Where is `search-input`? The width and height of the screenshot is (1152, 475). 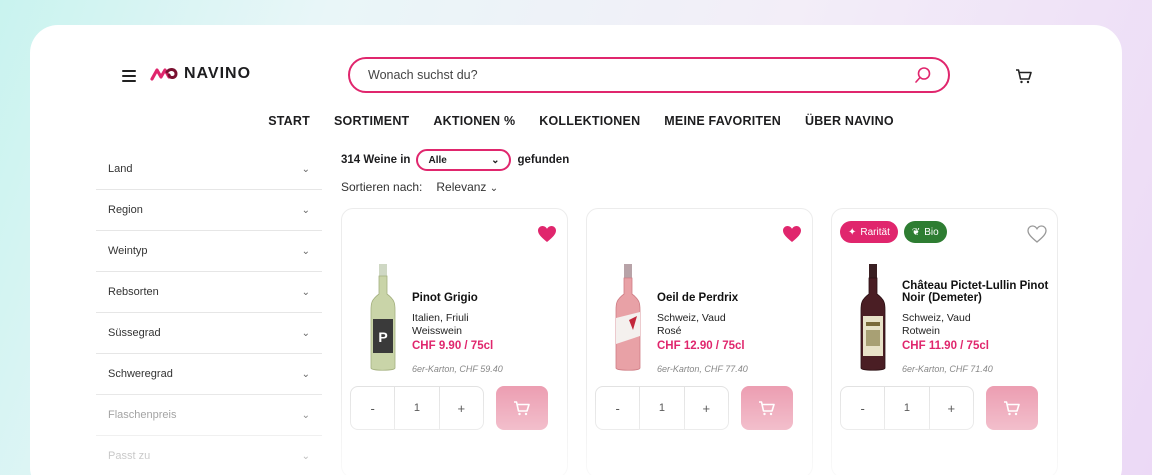
search-input is located at coordinates (641, 75).